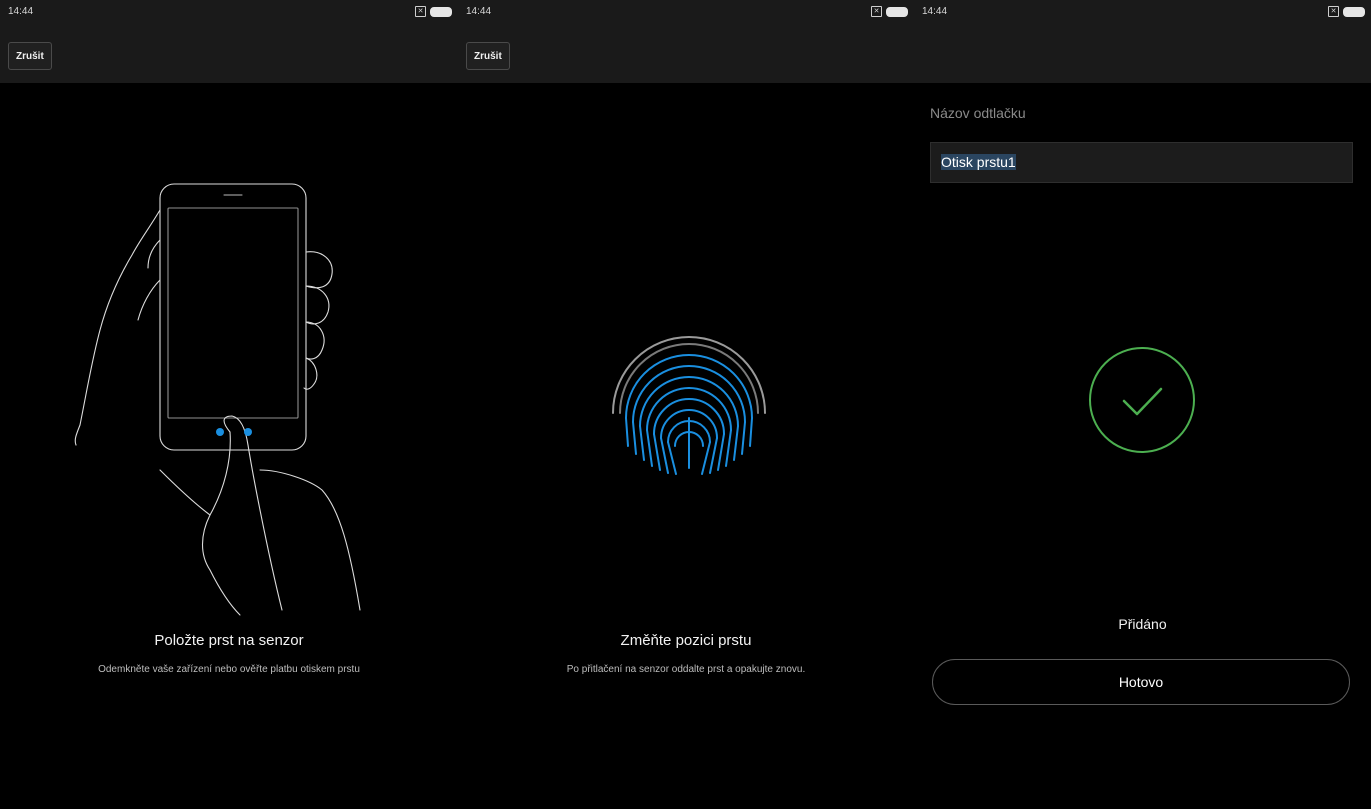 Image resolution: width=1371 pixels, height=809 pixels. What do you see at coordinates (1141, 682) in the screenshot?
I see `done-button: Hotovo` at bounding box center [1141, 682].